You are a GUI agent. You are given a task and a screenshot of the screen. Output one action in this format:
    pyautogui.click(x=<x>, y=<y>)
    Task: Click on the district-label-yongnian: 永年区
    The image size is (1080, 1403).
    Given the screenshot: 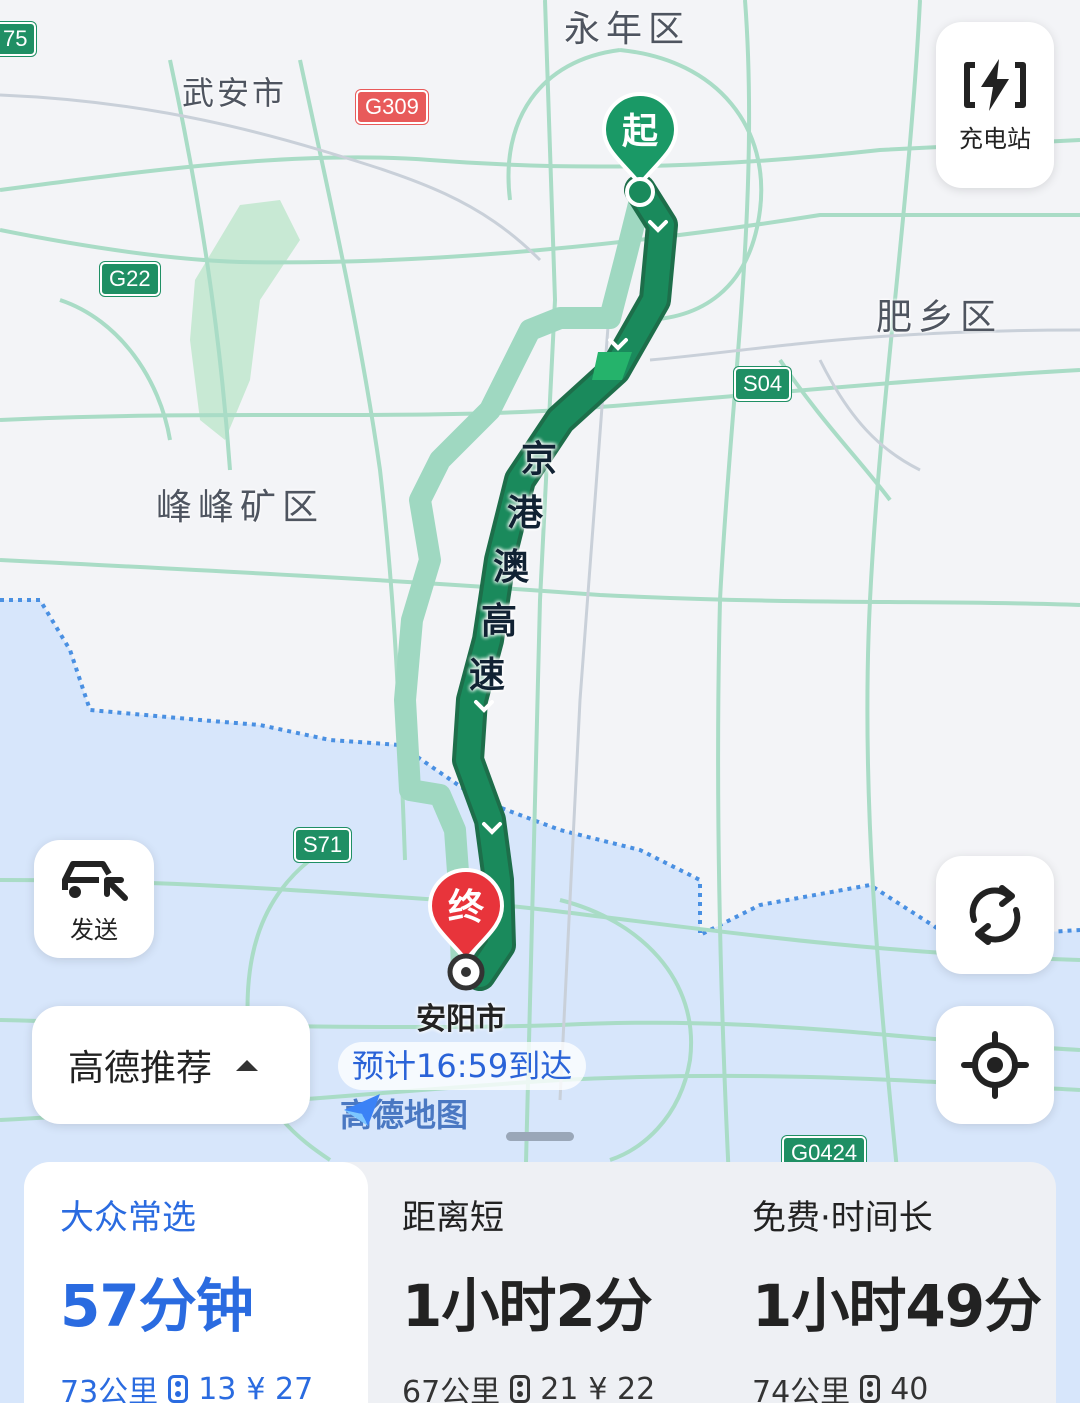 What is the action you would take?
    pyautogui.click(x=627, y=29)
    